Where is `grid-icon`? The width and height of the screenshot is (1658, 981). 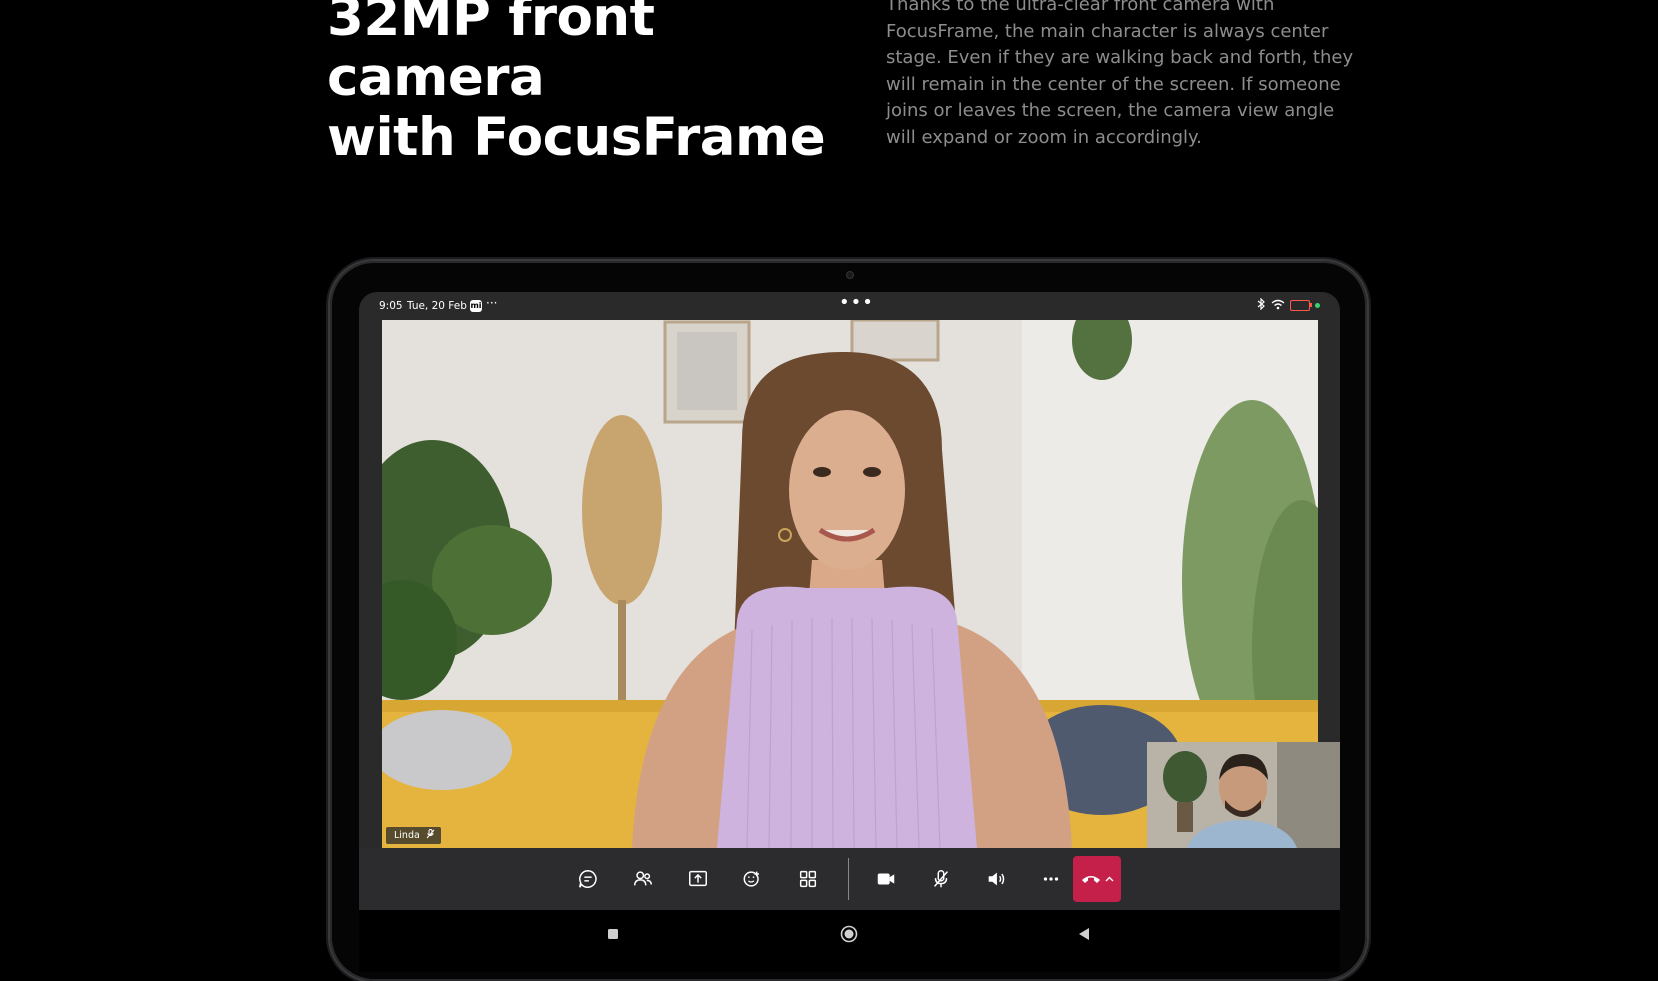
grid-icon is located at coordinates (808, 879).